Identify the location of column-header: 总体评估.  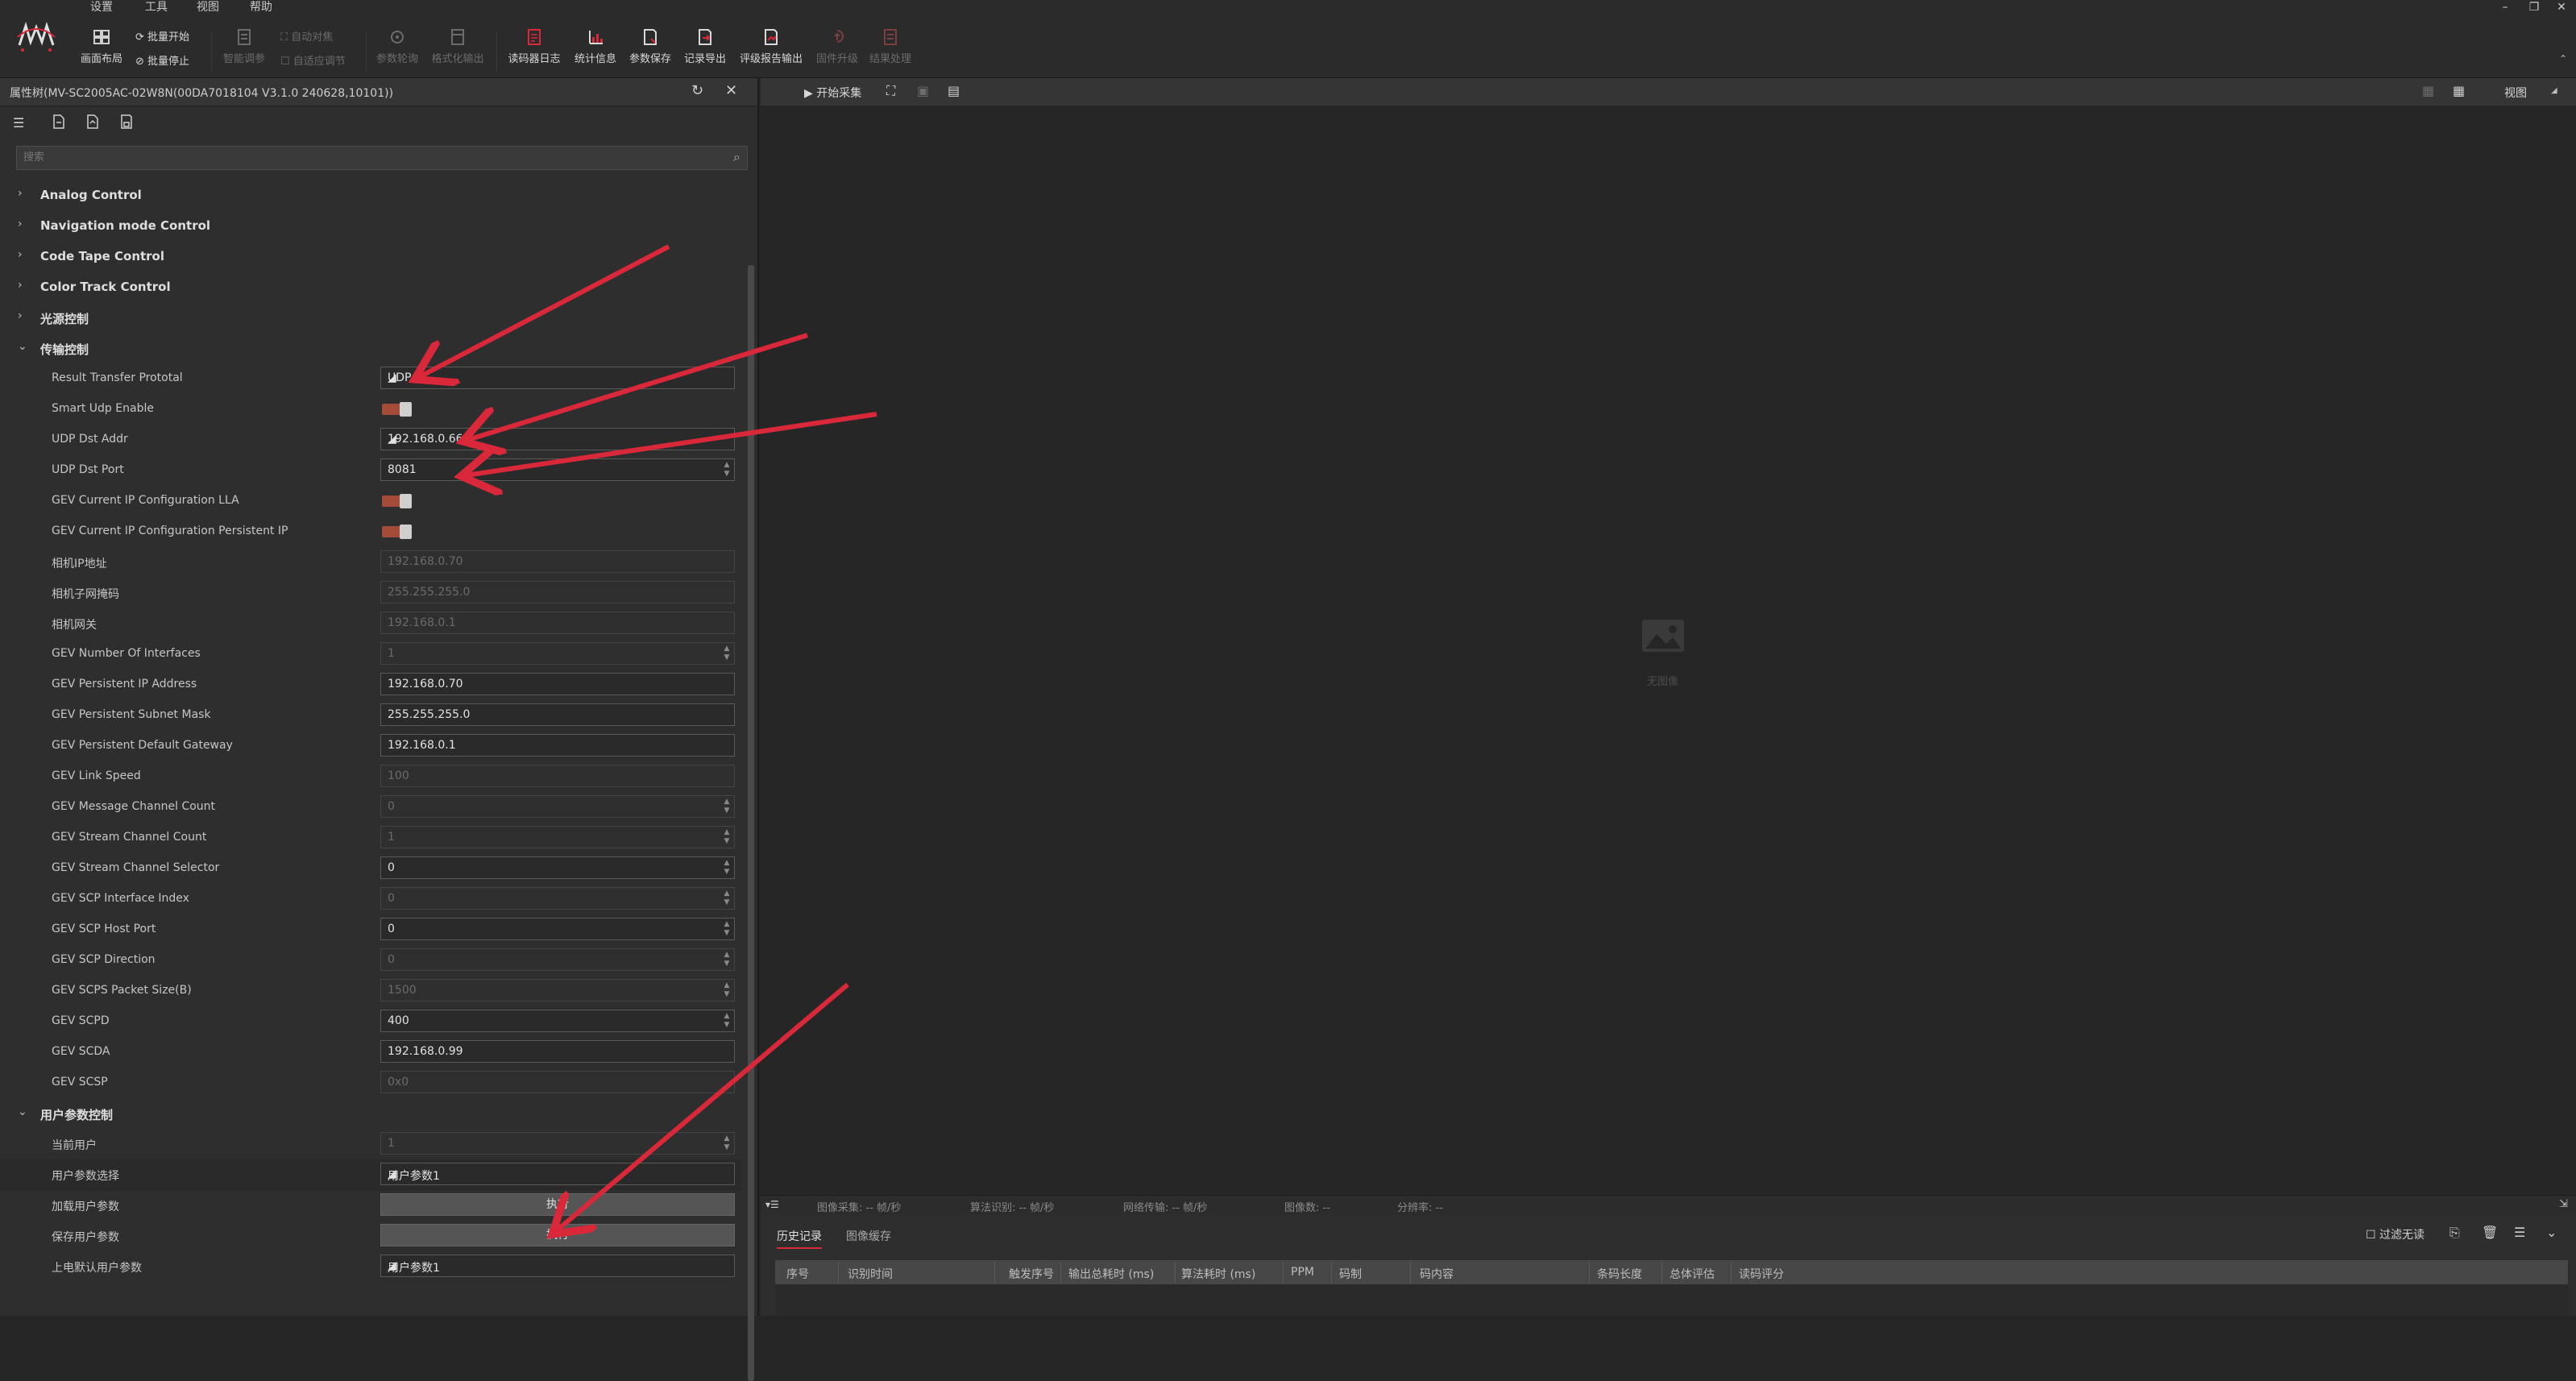
(1693, 1274).